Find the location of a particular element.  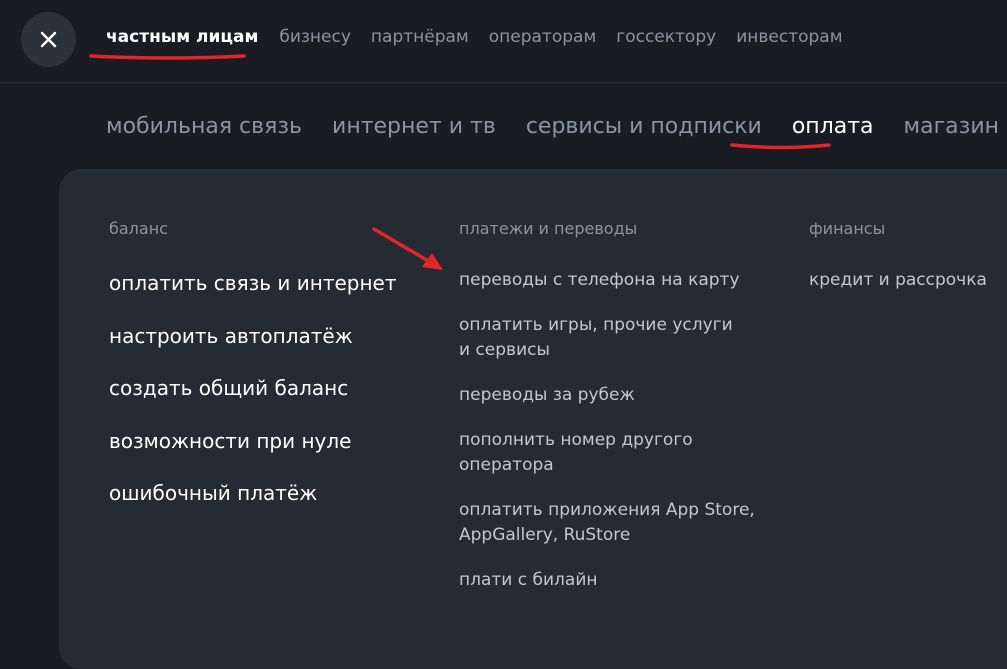

close-icon is located at coordinates (48, 39).